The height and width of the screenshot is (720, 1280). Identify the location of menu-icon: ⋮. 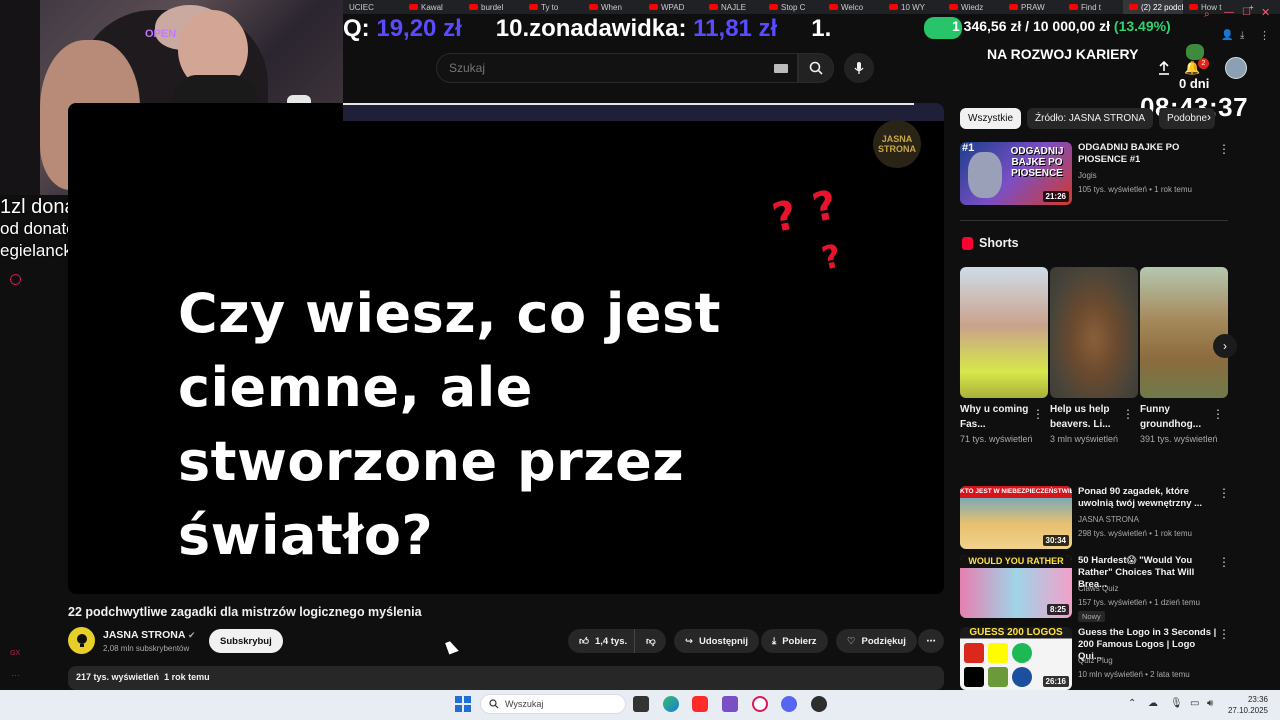
(1264, 35).